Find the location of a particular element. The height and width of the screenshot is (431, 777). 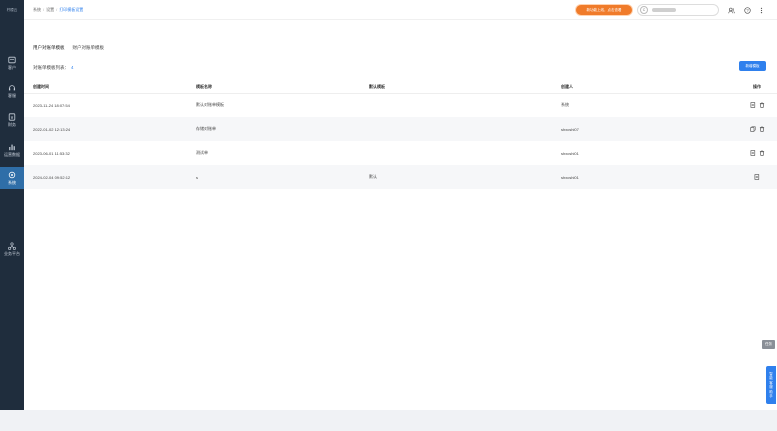

column-header-template-name: 模板名称 is located at coordinates (282, 87).